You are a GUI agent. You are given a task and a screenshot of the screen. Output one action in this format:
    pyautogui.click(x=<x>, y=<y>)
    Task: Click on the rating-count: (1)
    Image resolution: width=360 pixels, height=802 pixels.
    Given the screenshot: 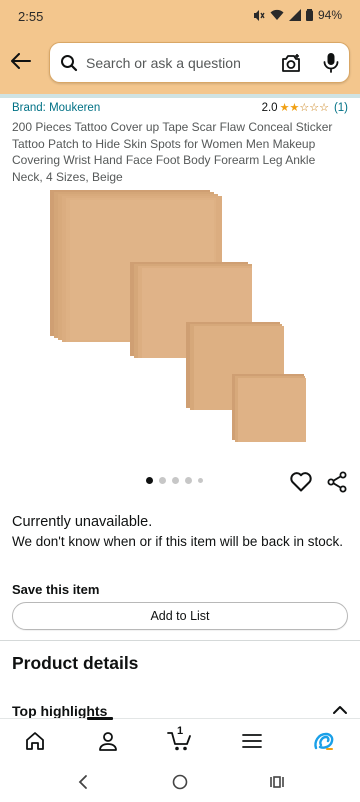 What is the action you would take?
    pyautogui.click(x=341, y=108)
    